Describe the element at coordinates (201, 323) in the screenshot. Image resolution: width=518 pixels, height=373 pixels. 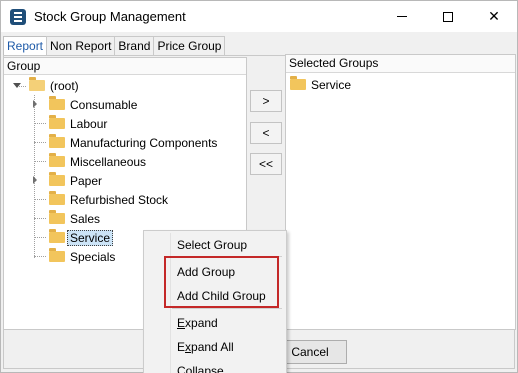
I see `menu-item-rest: xpand` at that location.